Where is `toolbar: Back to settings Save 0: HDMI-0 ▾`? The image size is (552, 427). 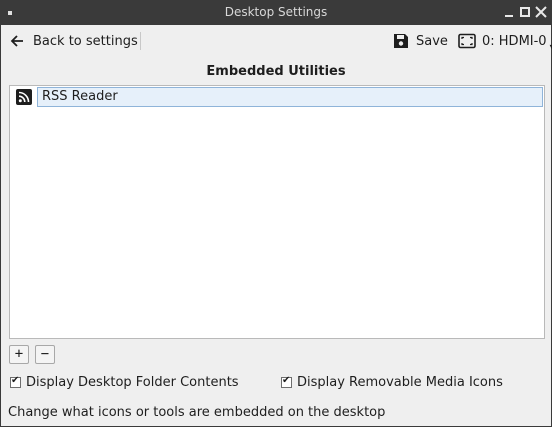 toolbar: Back to settings Save 0: HDMI-0 ▾ is located at coordinates (276, 41).